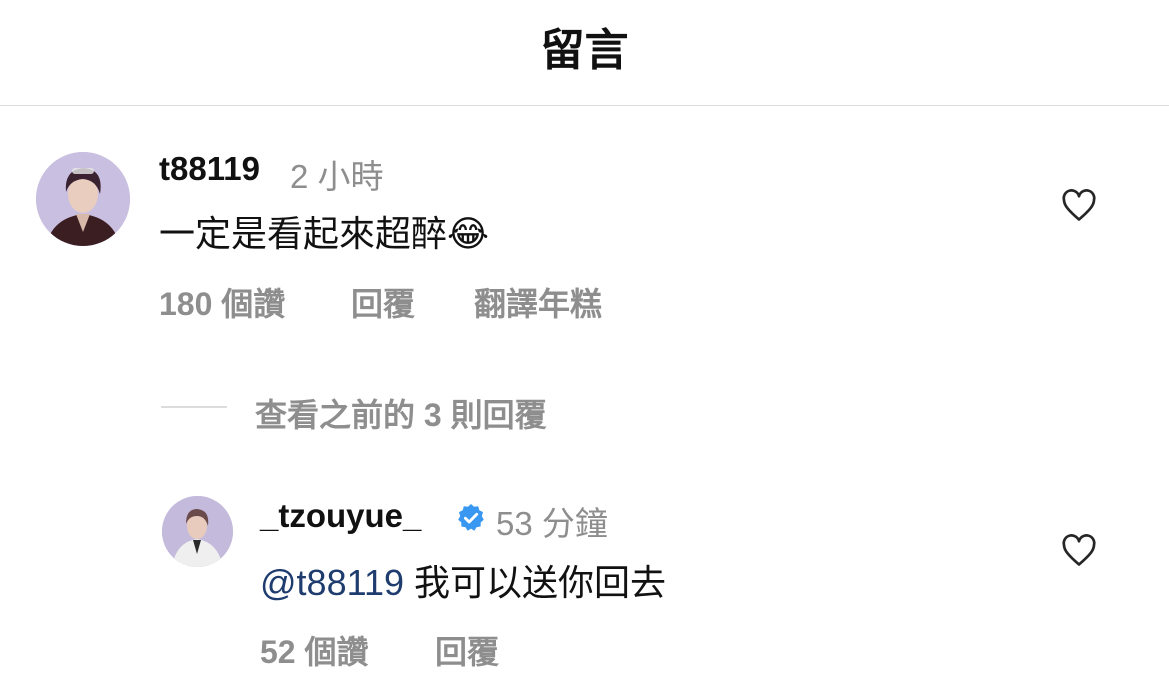 This screenshot has height=694, width=1169. Describe the element at coordinates (303, 233) in the screenshot. I see `comment-text-body: 一定是看起來超醉` at that location.